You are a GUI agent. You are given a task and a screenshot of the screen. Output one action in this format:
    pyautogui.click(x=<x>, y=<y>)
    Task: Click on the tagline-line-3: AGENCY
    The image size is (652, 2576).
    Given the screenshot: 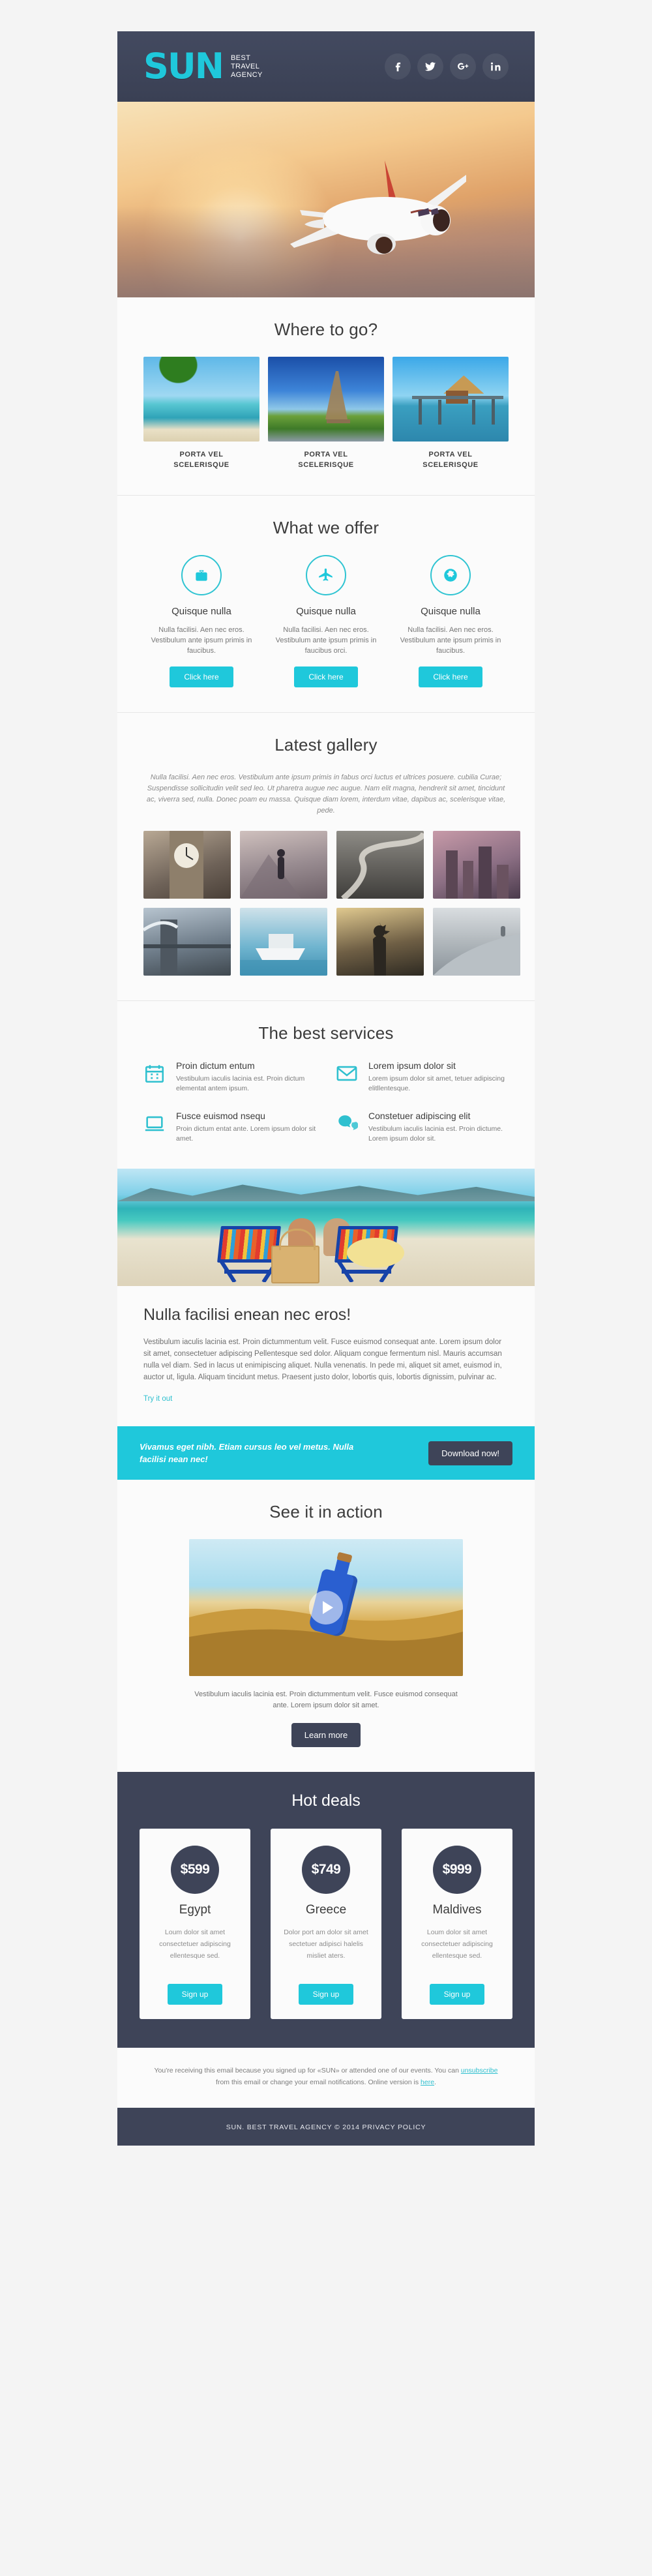 What is the action you would take?
    pyautogui.click(x=247, y=74)
    